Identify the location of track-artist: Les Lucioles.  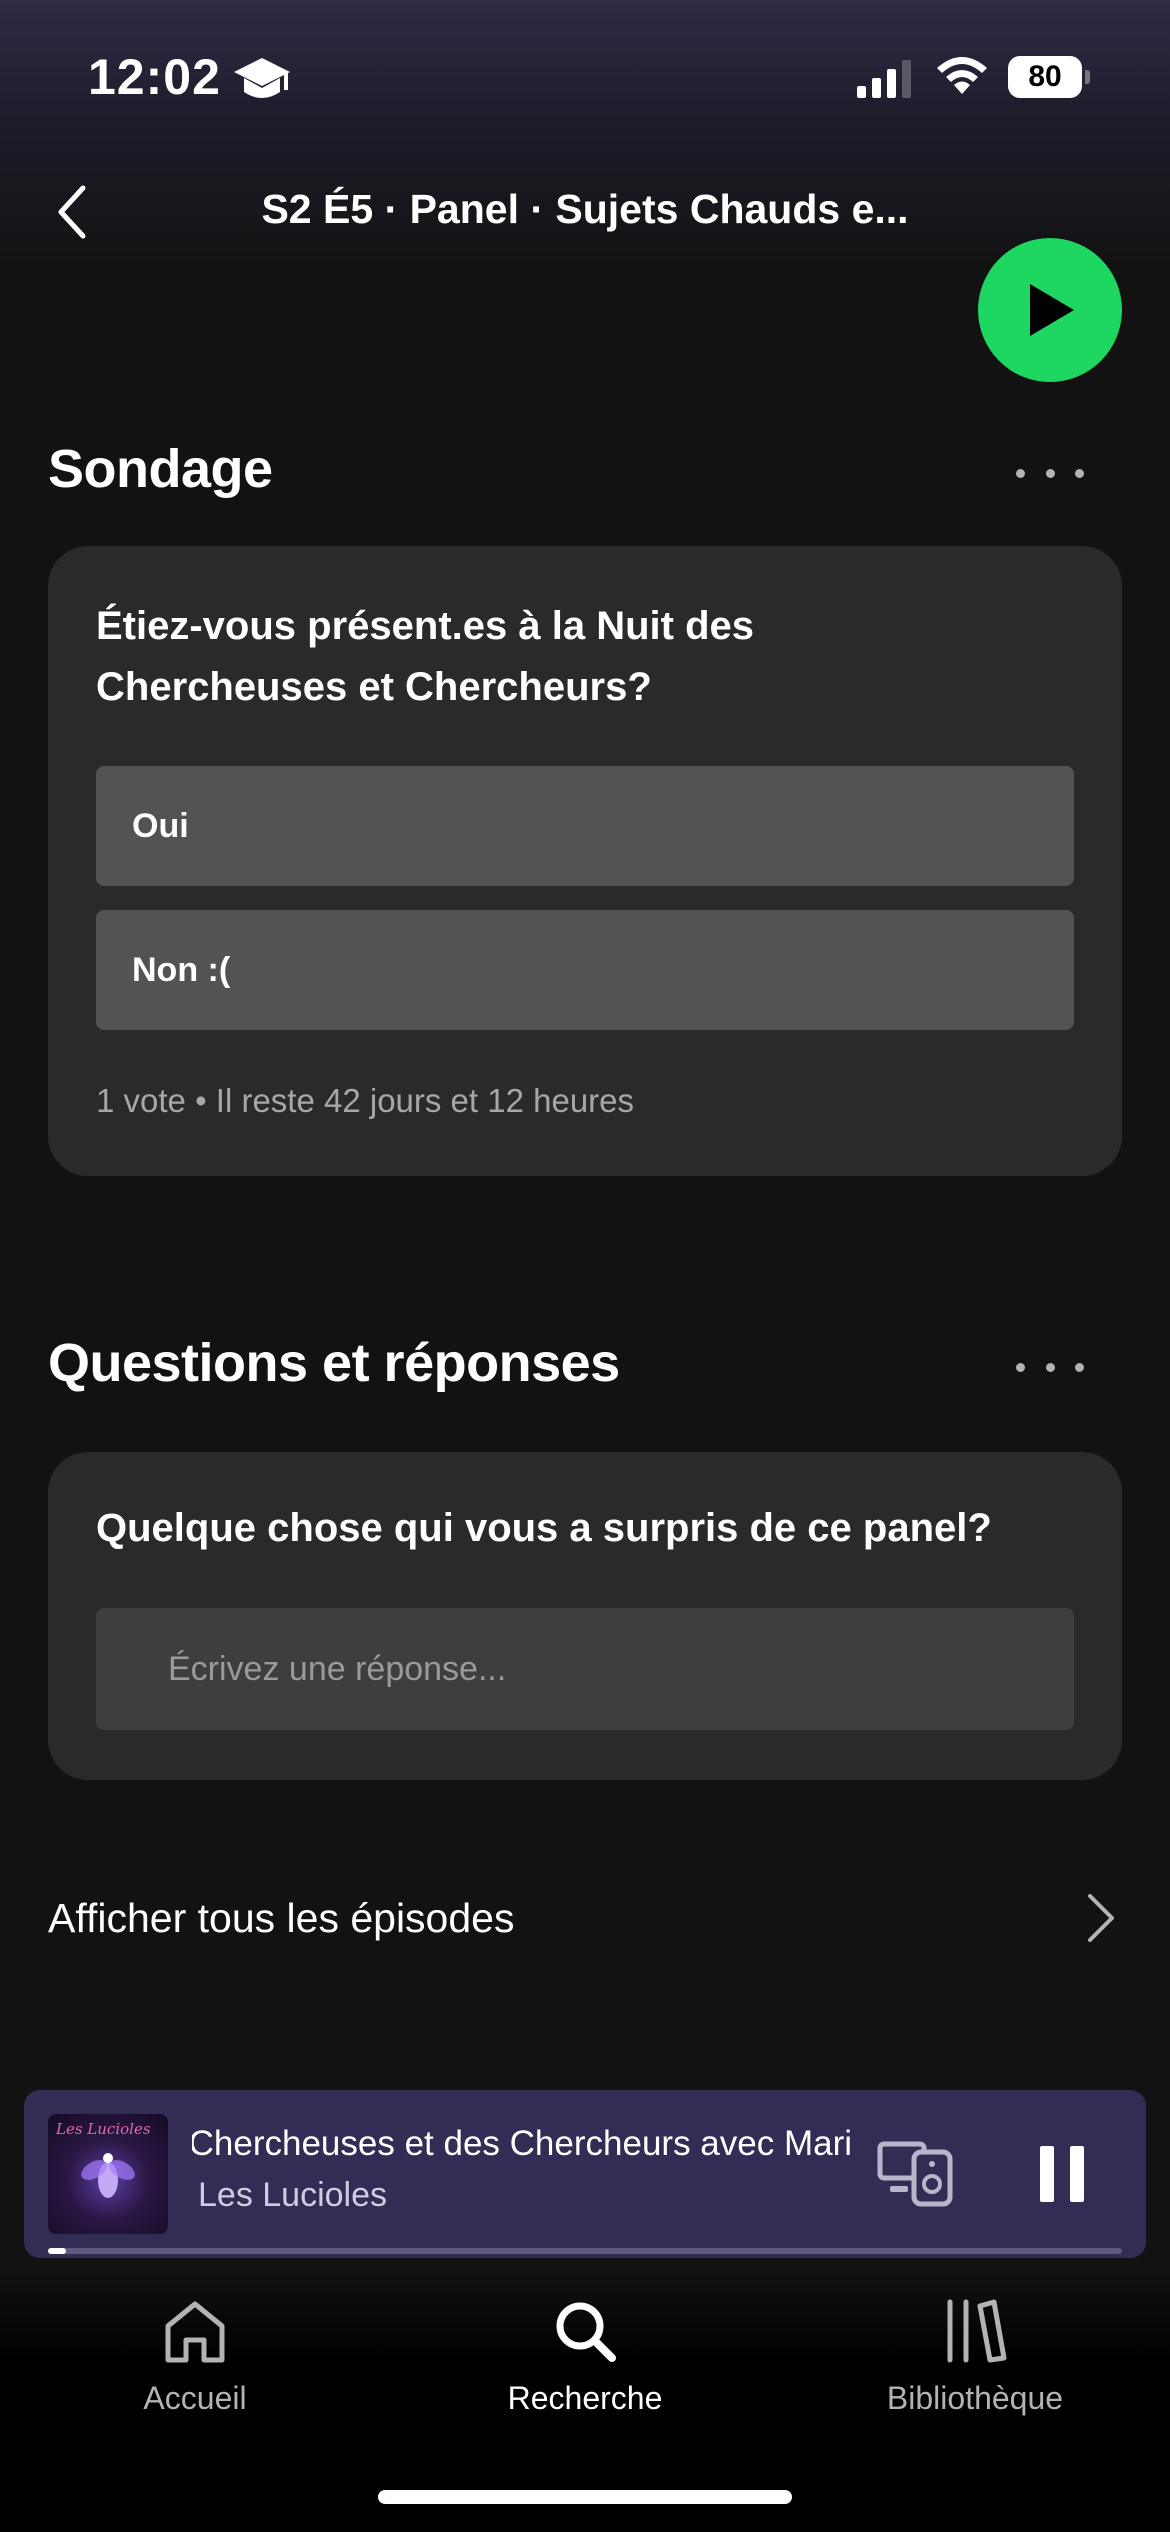
(293, 2195).